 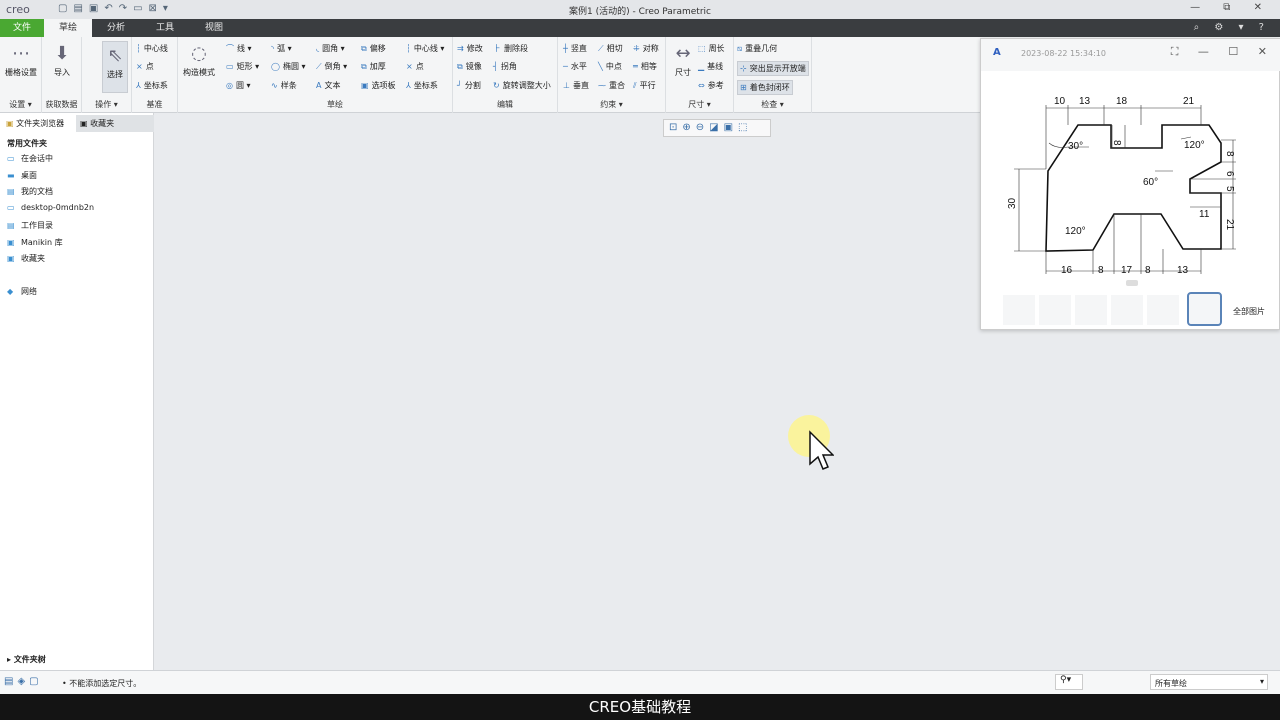 What do you see at coordinates (35, 242) in the screenshot?
I see `sidebar-folder-item: ▣ Manikin 库` at bounding box center [35, 242].